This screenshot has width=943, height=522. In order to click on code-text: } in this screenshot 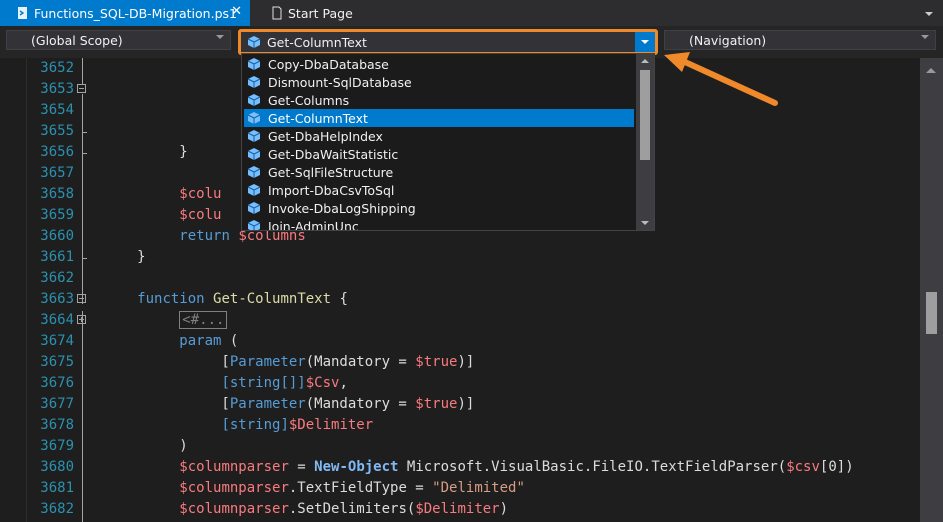, I will do `click(120, 257)`.